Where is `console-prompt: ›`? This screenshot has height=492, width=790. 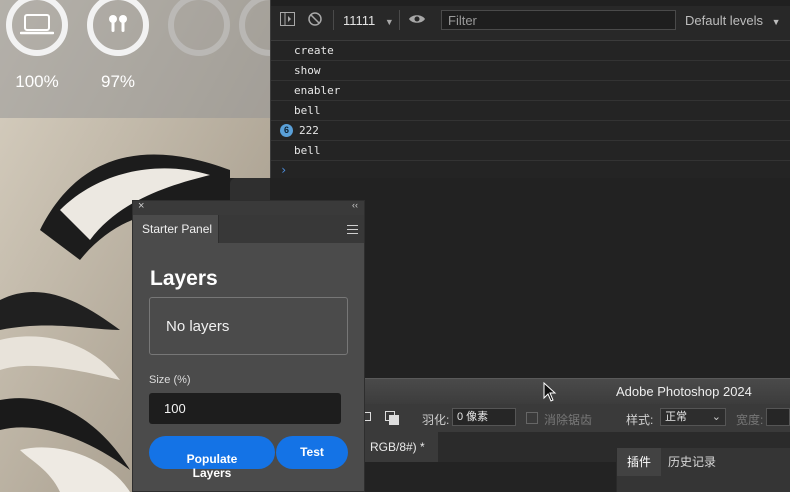 console-prompt: › is located at coordinates (530, 170).